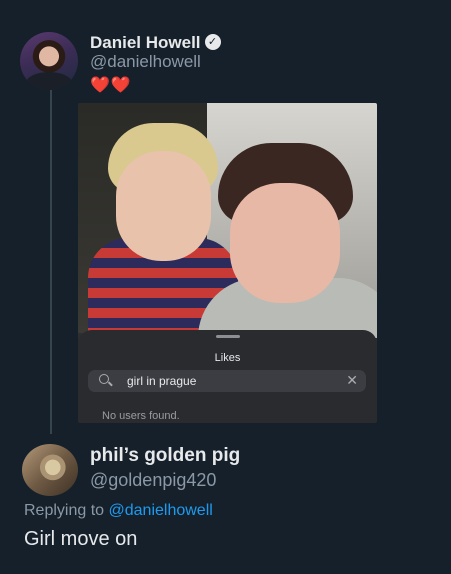 This screenshot has width=451, height=574. Describe the element at coordinates (352, 380) in the screenshot. I see `clear-icon: ✕` at that location.